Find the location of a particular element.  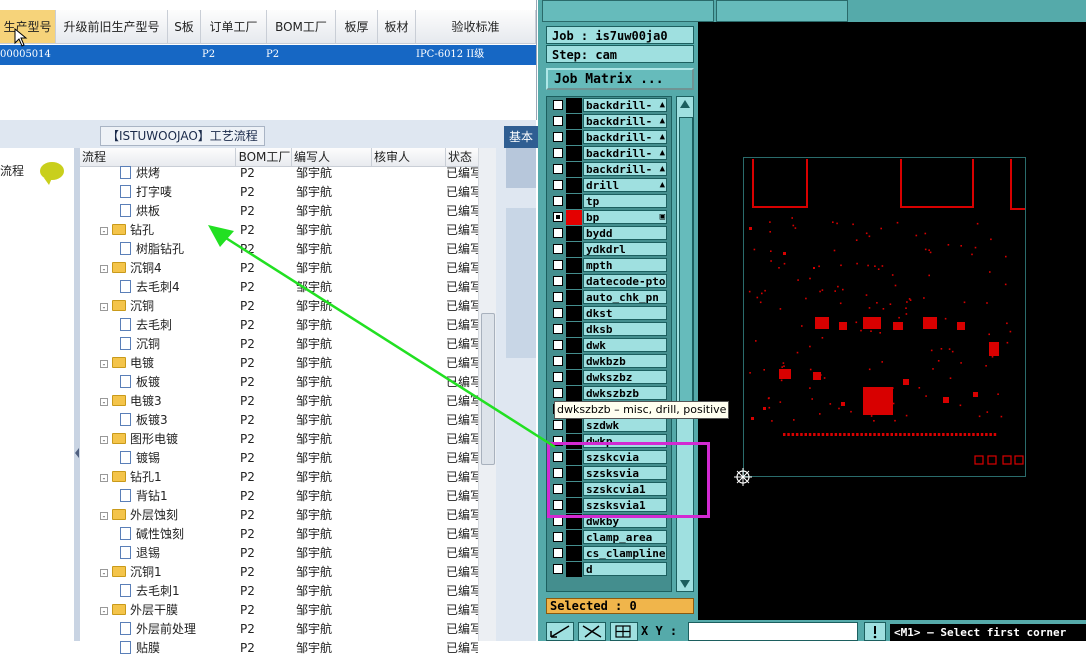

layer-row: dksb is located at coordinates (608, 329).